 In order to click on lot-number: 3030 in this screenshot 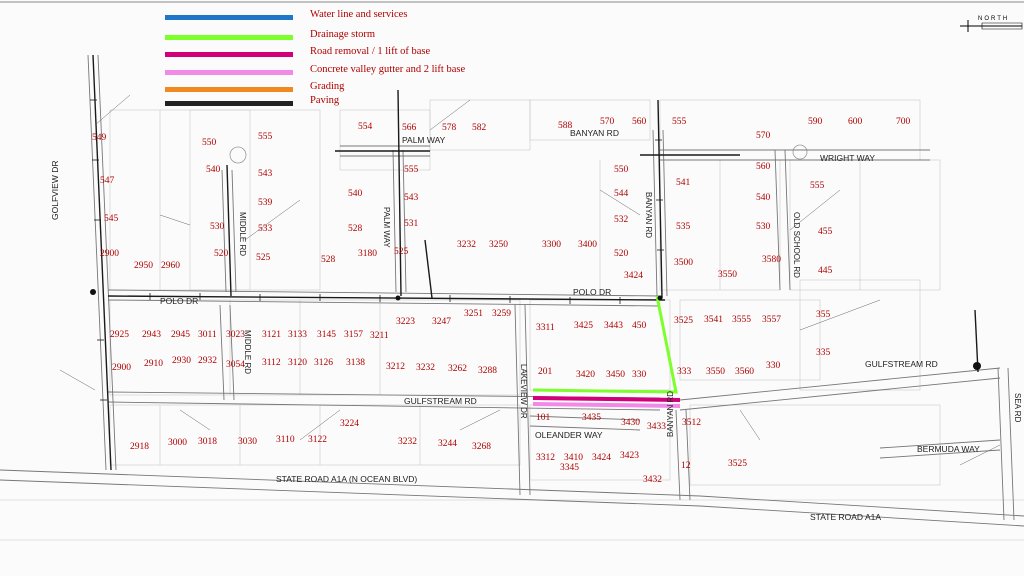, I will do `click(247, 442)`.